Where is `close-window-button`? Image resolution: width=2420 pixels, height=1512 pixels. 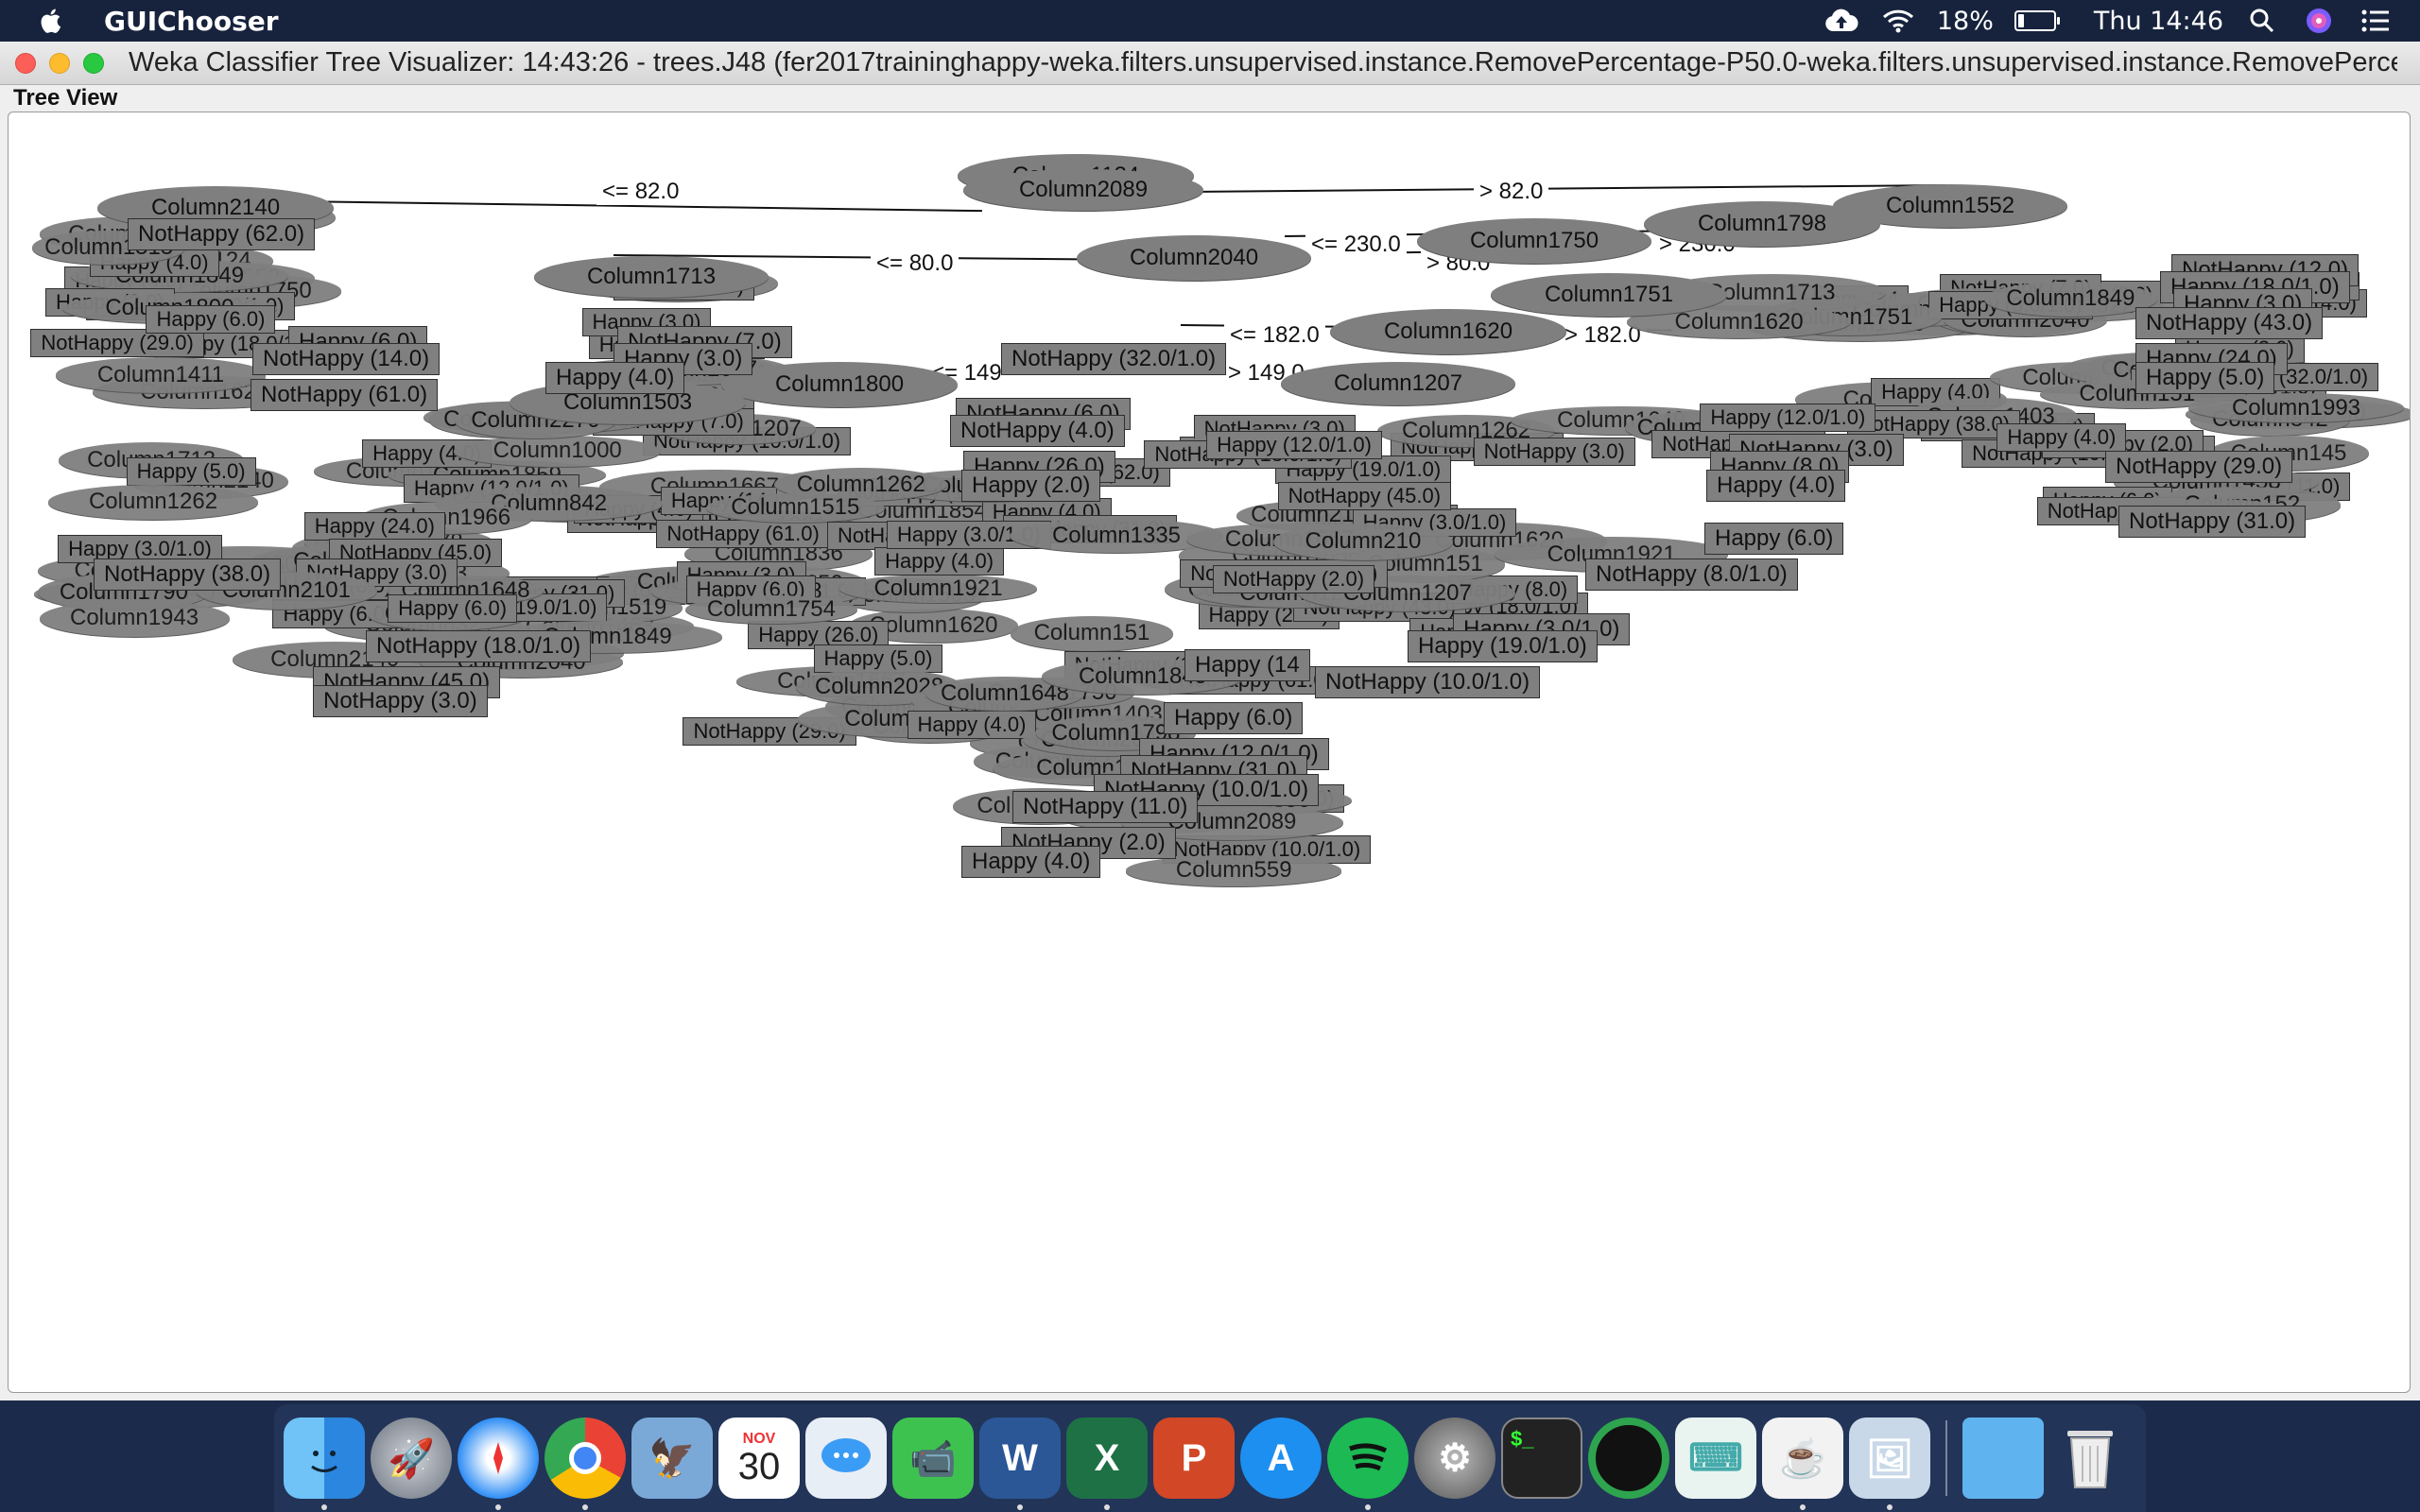
close-window-button is located at coordinates (26, 63).